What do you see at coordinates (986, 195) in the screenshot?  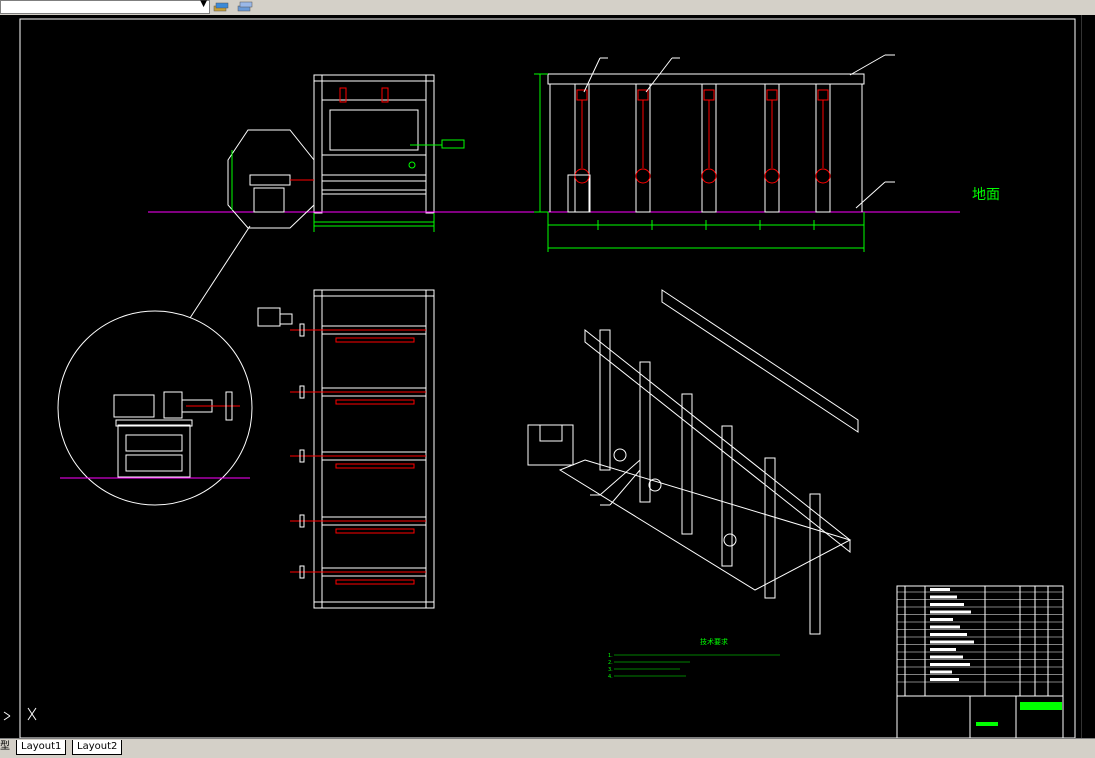 I see `ground-label: 地面` at bounding box center [986, 195].